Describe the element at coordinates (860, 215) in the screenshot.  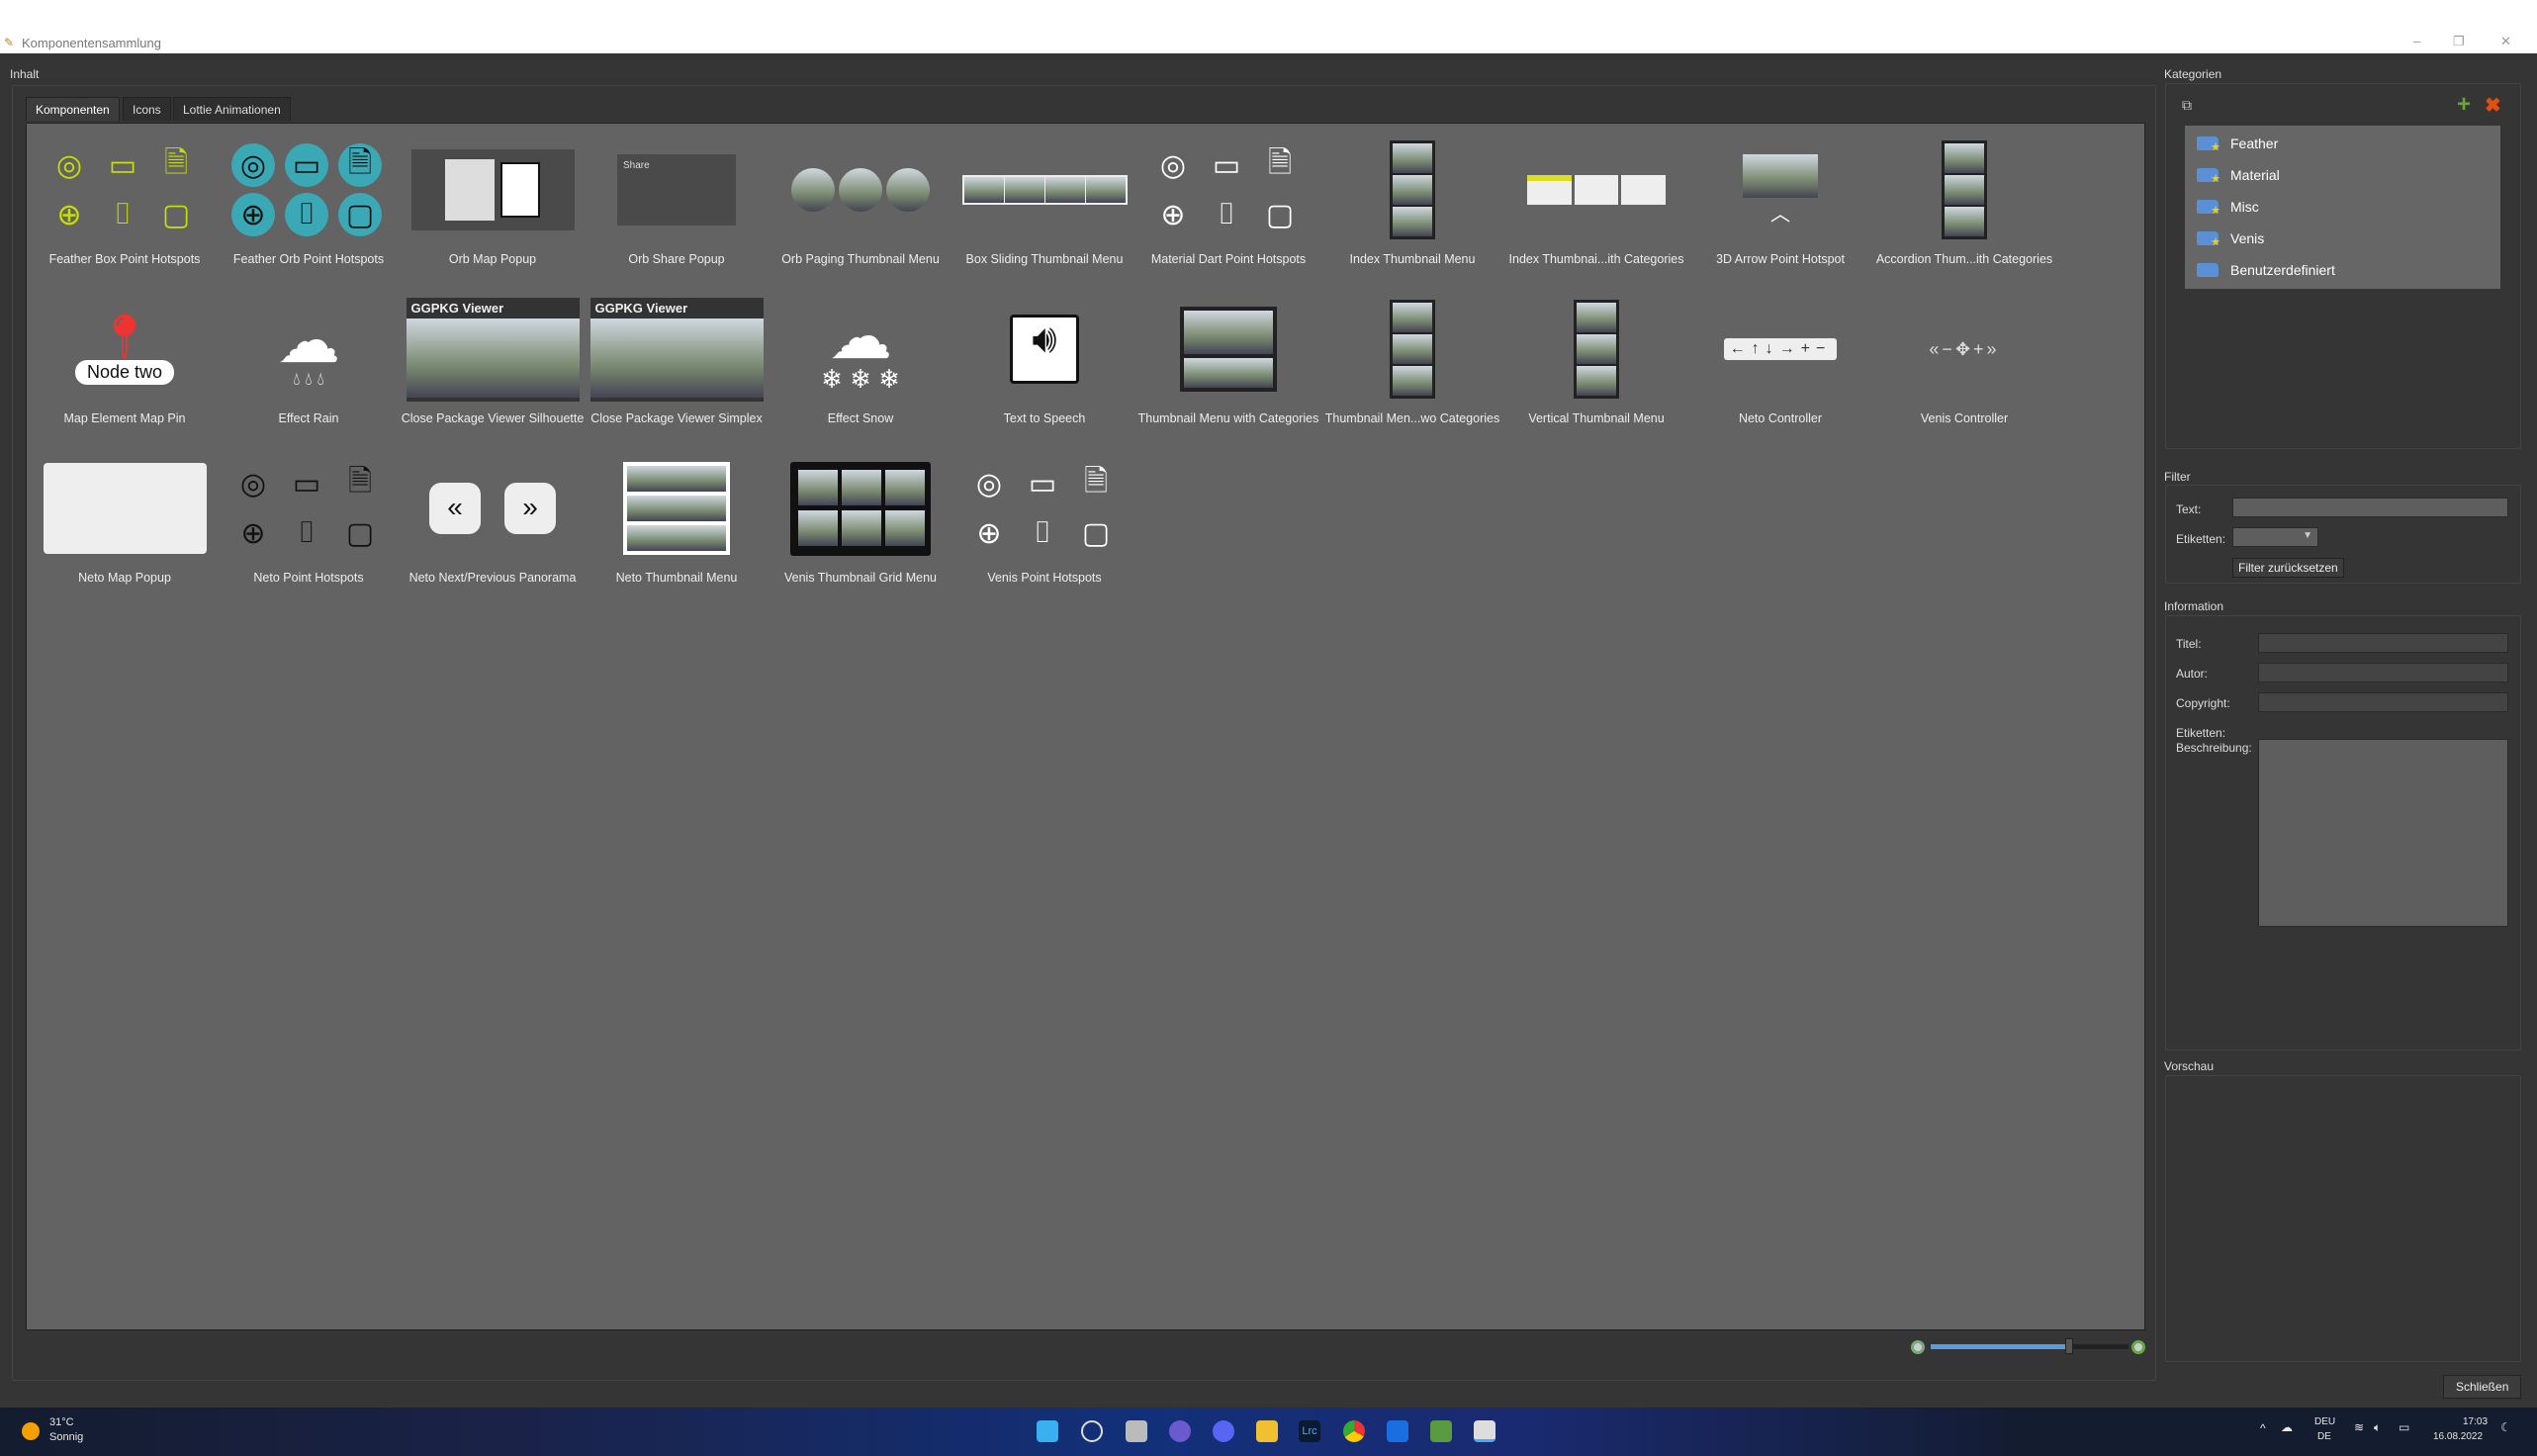
I see `component-item: Orb Paging Thumbnail Menu` at that location.